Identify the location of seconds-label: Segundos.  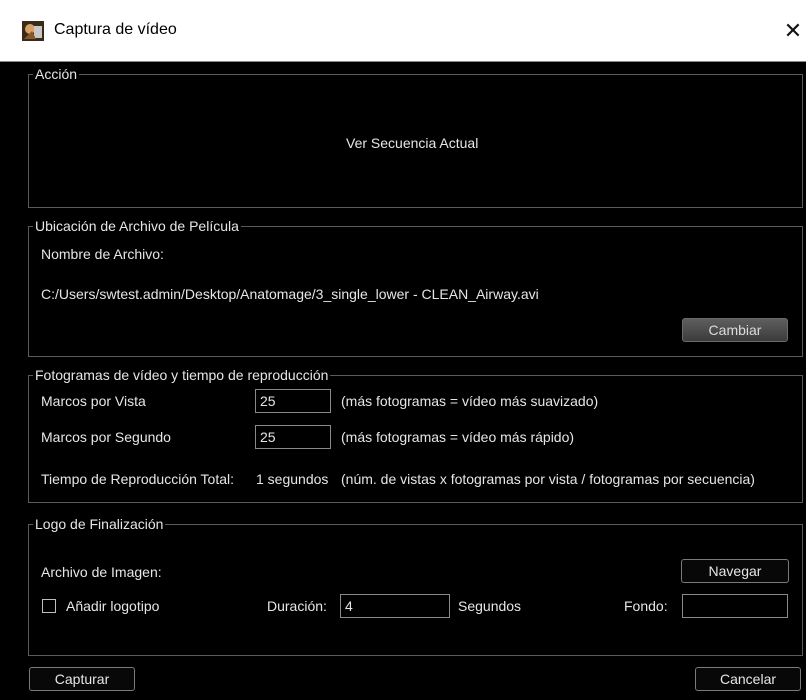
(490, 606).